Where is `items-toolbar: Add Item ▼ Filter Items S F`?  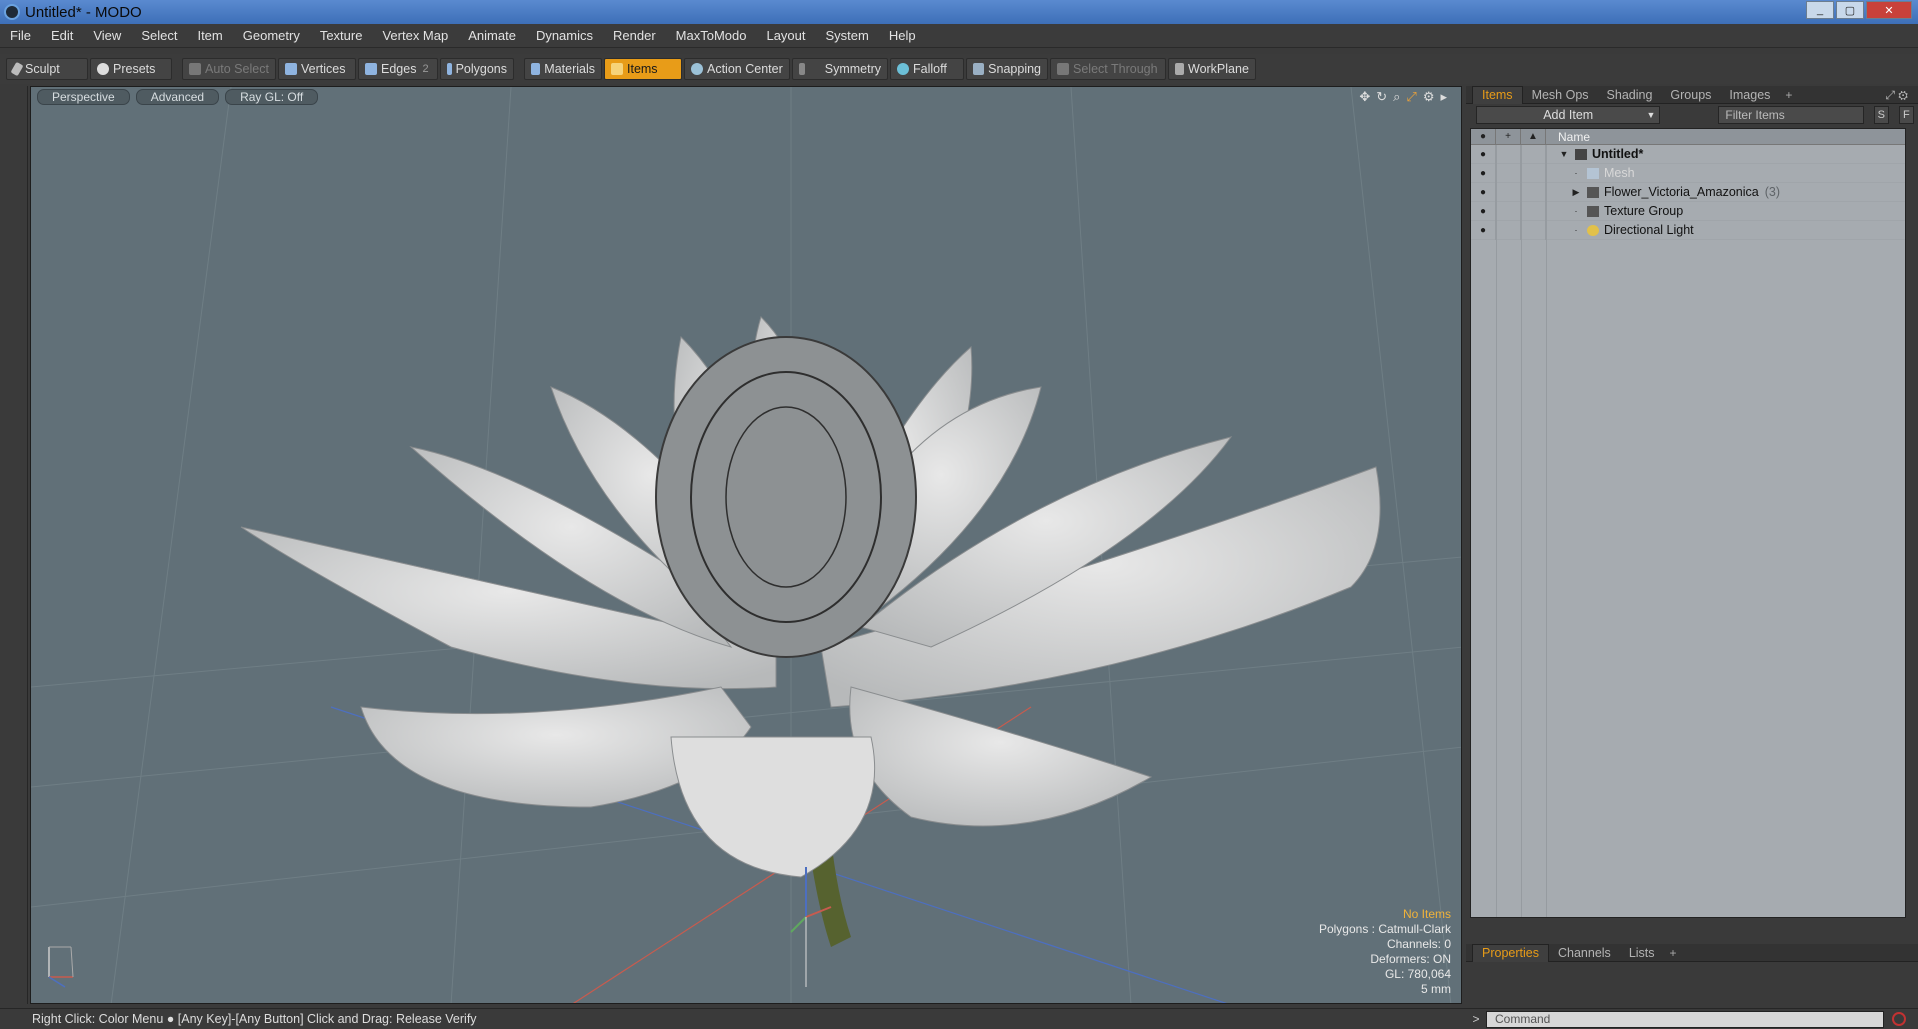 items-toolbar: Add Item ▼ Filter Items S F is located at coordinates (1692, 115).